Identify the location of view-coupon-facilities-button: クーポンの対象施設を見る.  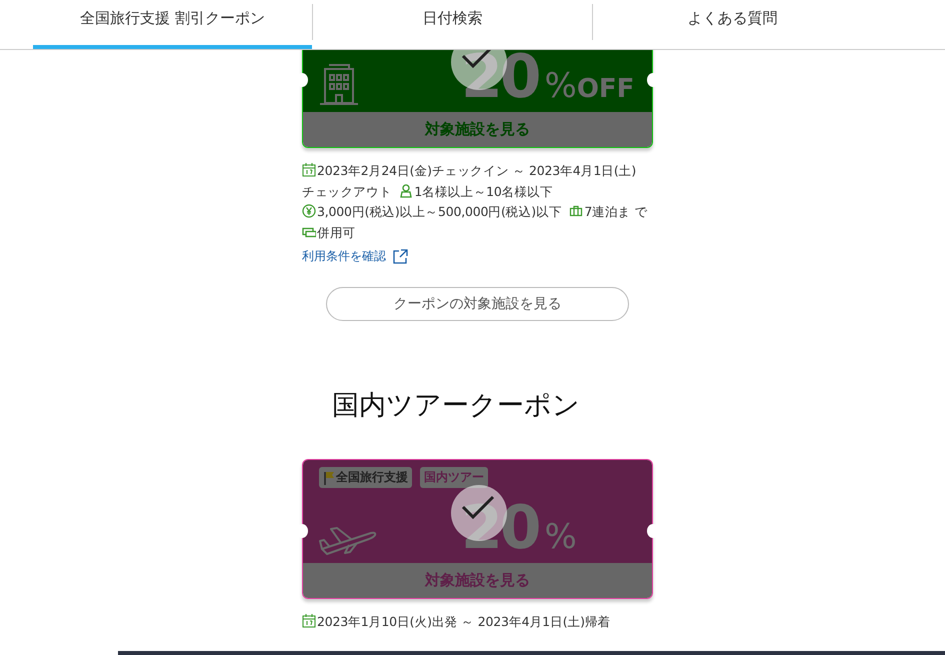
(477, 304).